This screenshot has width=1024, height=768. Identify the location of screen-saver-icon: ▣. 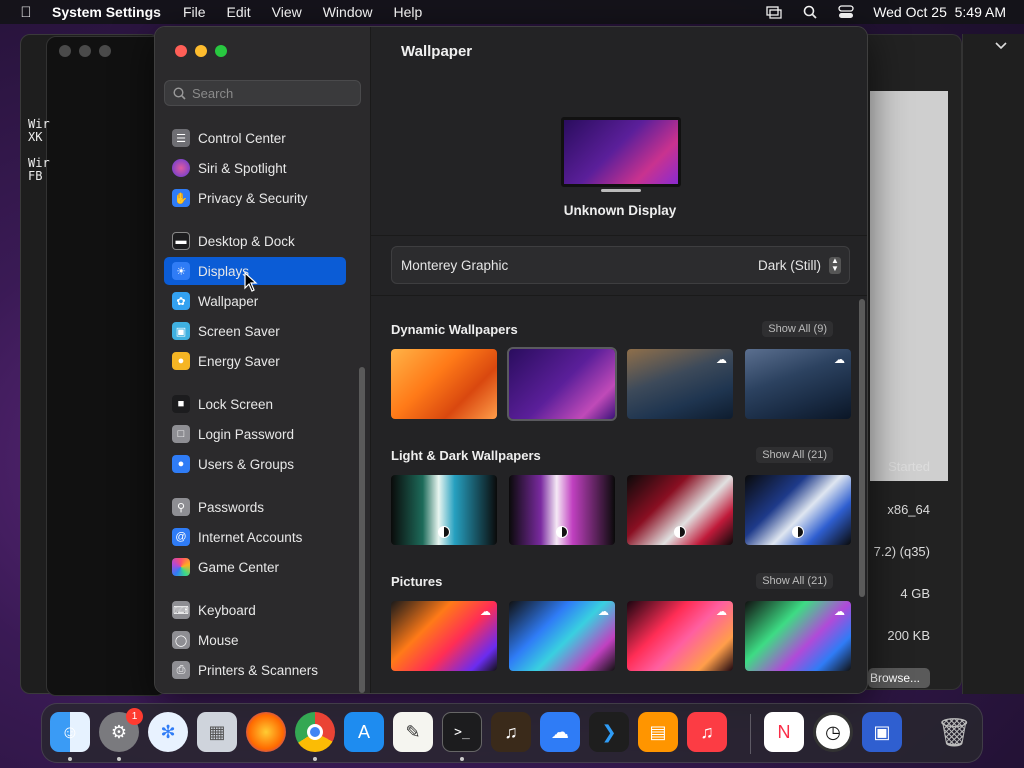
(181, 331).